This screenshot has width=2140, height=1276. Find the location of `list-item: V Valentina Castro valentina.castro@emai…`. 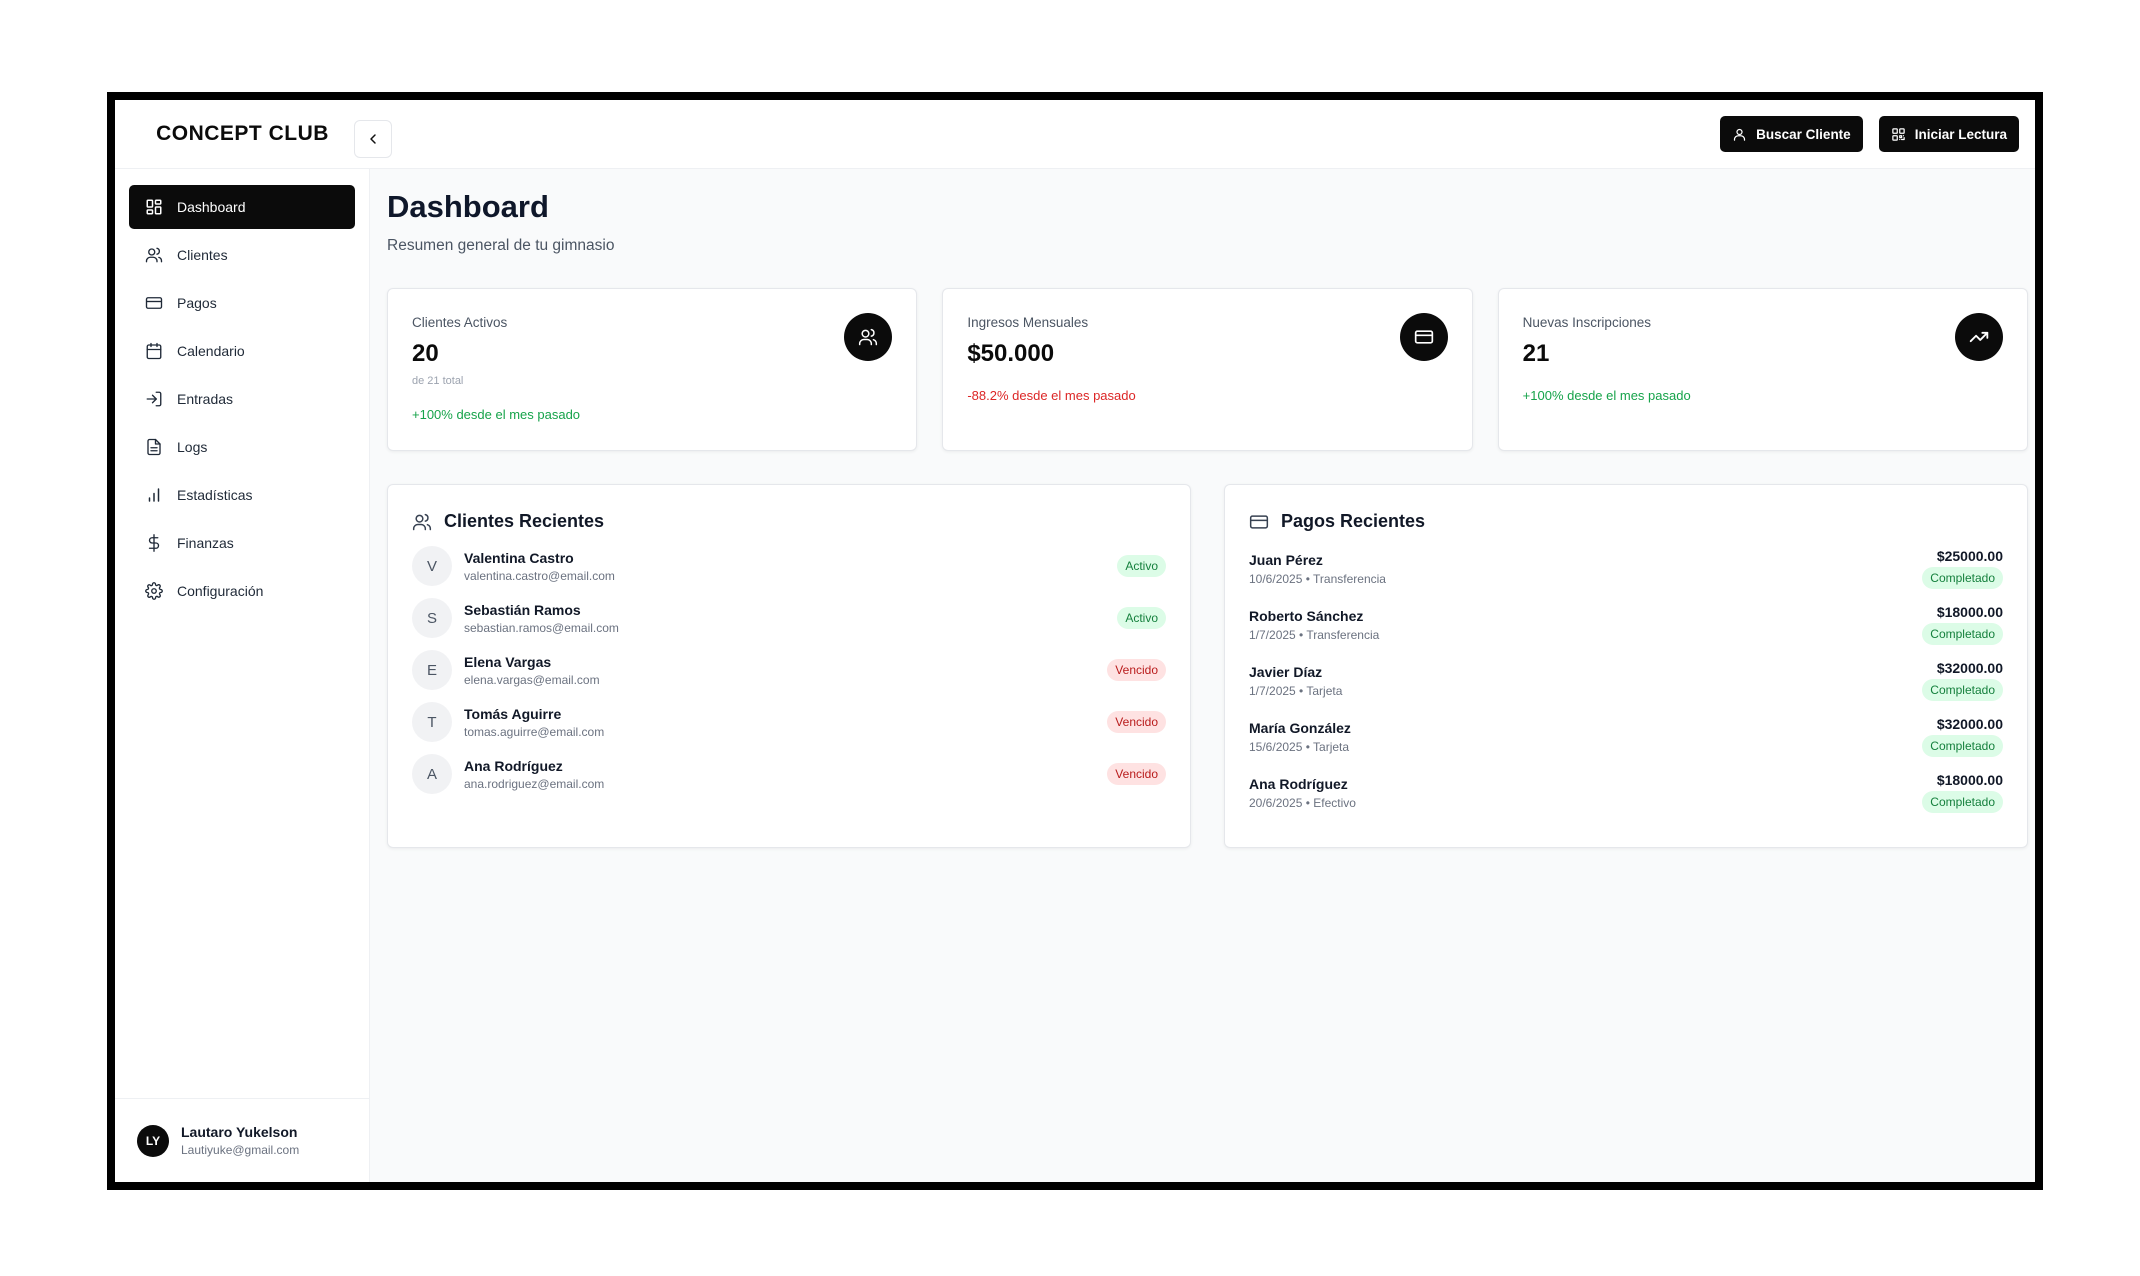

list-item: V Valentina Castro valentina.castro@emai… is located at coordinates (789, 566).